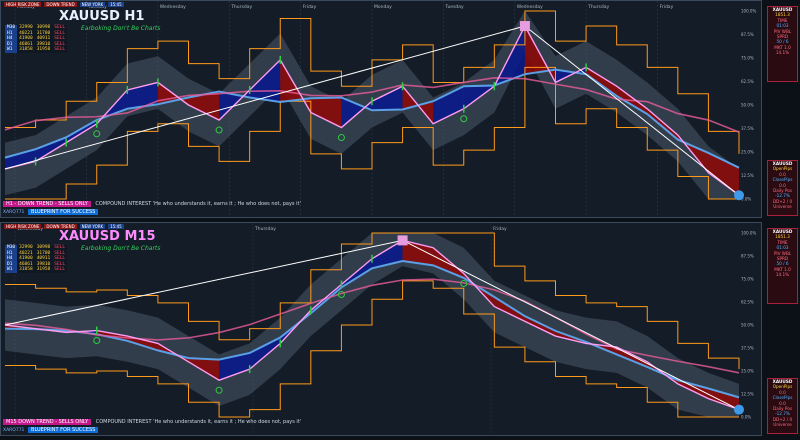 The image size is (800, 440). Describe the element at coordinates (47, 422) in the screenshot. I see `downtrend-label: M15 DOWN TREND - SELLS ONLY` at that location.